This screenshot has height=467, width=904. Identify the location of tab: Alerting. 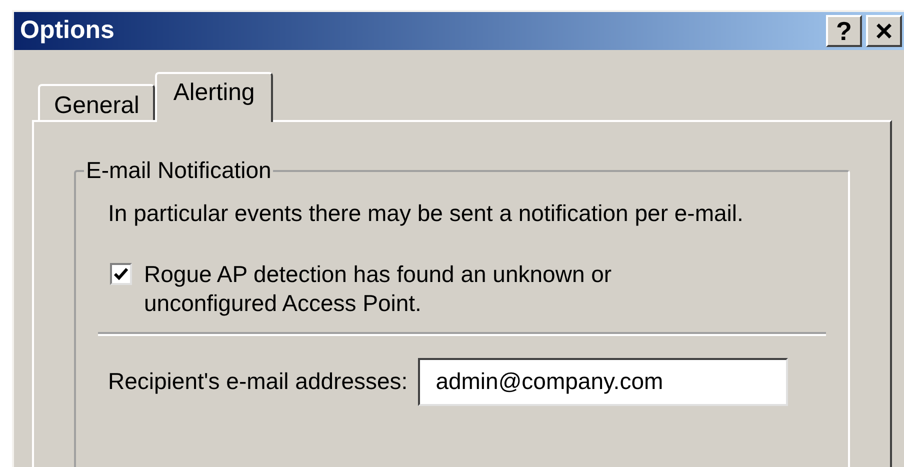
(214, 97).